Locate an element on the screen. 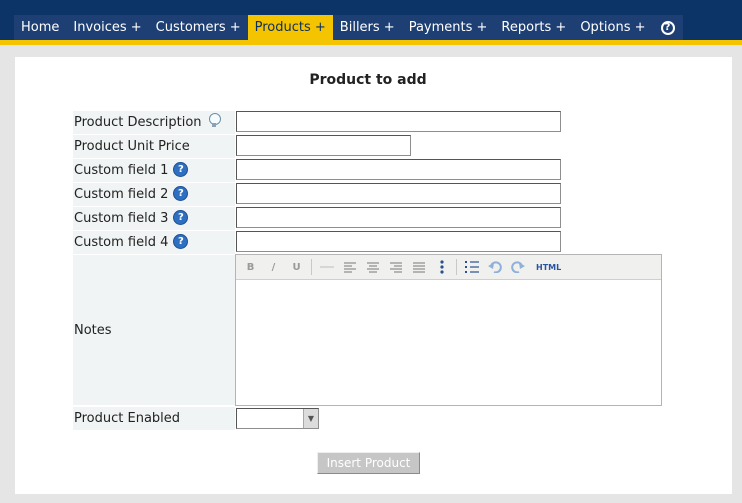  italic-icon: / is located at coordinates (273, 267).